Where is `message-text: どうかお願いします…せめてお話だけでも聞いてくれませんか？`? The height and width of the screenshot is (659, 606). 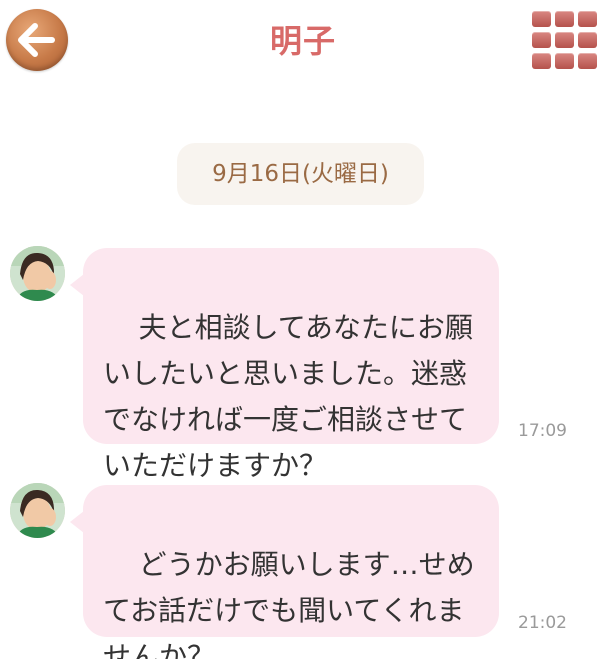 message-text: どうかお願いします…せめてお話だけでも聞いてくれませんか？ is located at coordinates (289, 603).